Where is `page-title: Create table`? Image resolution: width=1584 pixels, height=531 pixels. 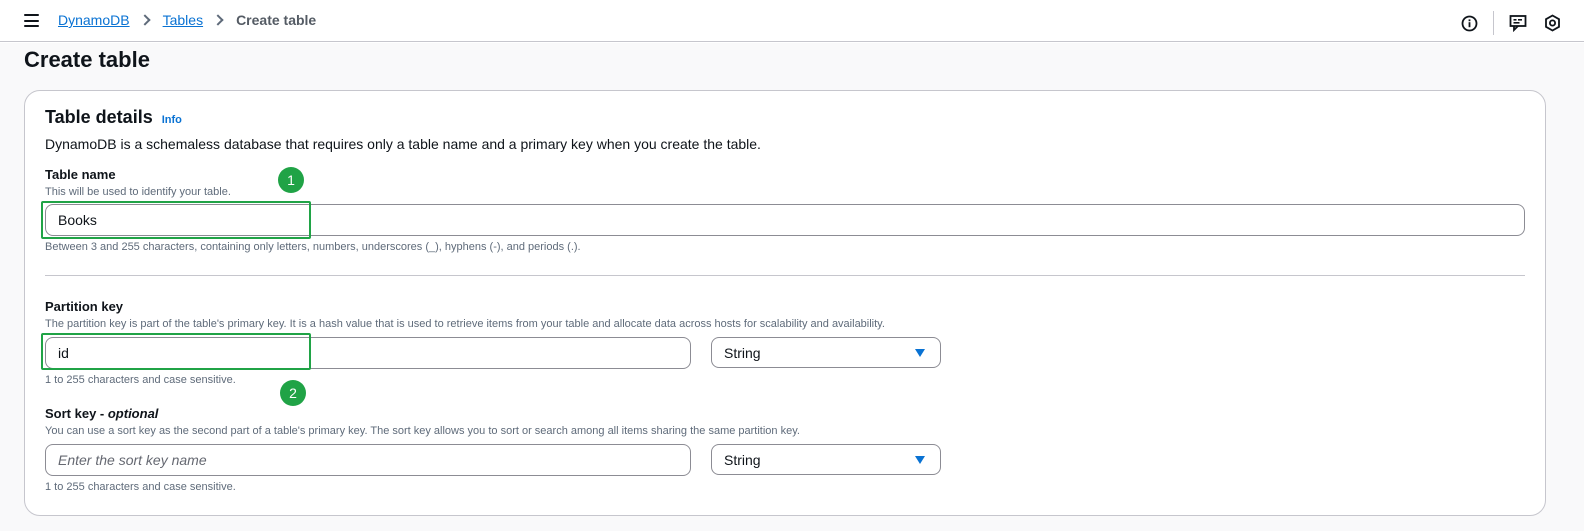
page-title: Create table is located at coordinates (87, 59).